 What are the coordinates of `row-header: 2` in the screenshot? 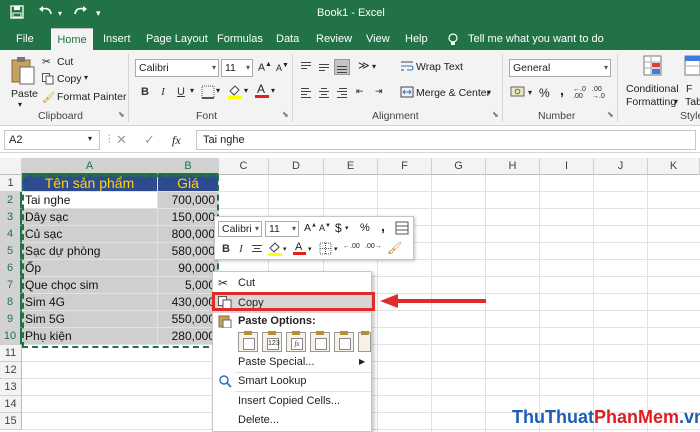 It's located at (11, 200).